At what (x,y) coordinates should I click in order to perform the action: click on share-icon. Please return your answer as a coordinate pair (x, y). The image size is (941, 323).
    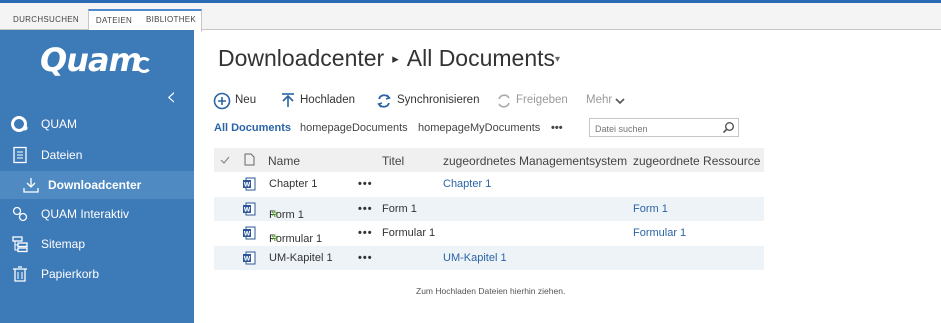
    Looking at the image, I should click on (504, 101).